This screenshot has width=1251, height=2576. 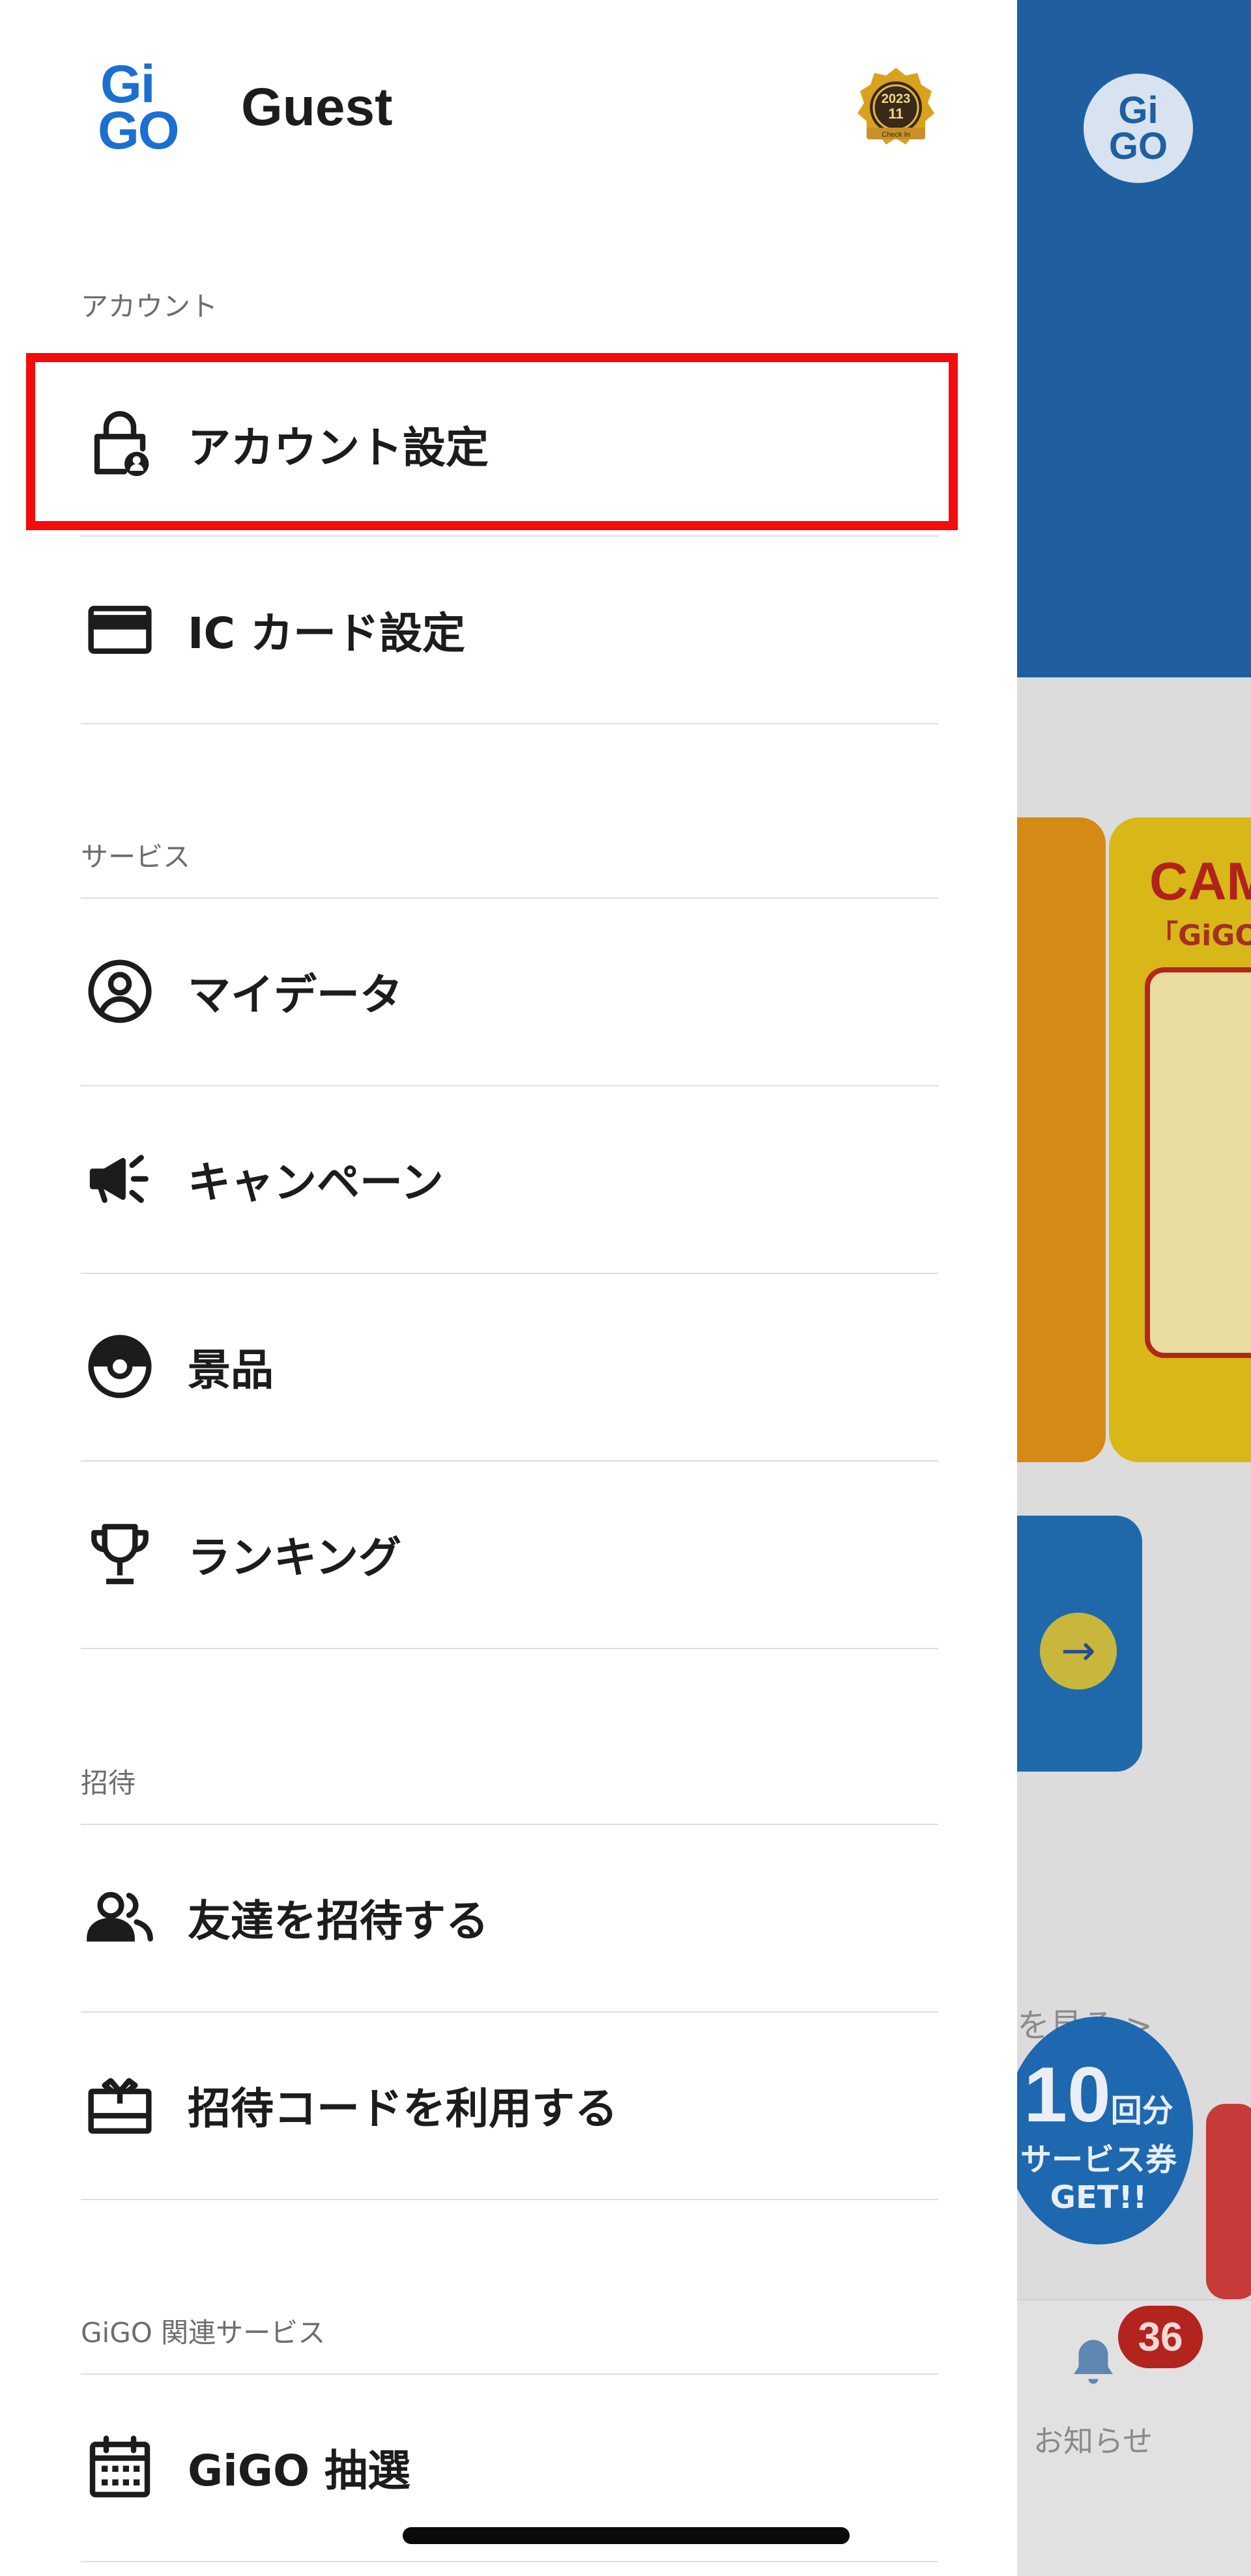 I want to click on megaphone-icon, so click(x=120, y=1179).